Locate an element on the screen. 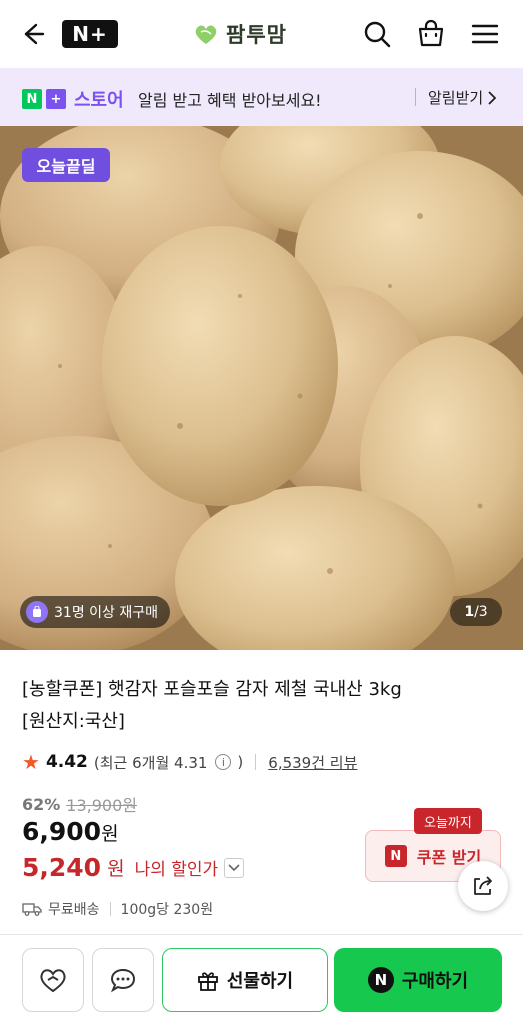 This screenshot has width=523, height=1024. image-counter: 1/3 is located at coordinates (476, 612).